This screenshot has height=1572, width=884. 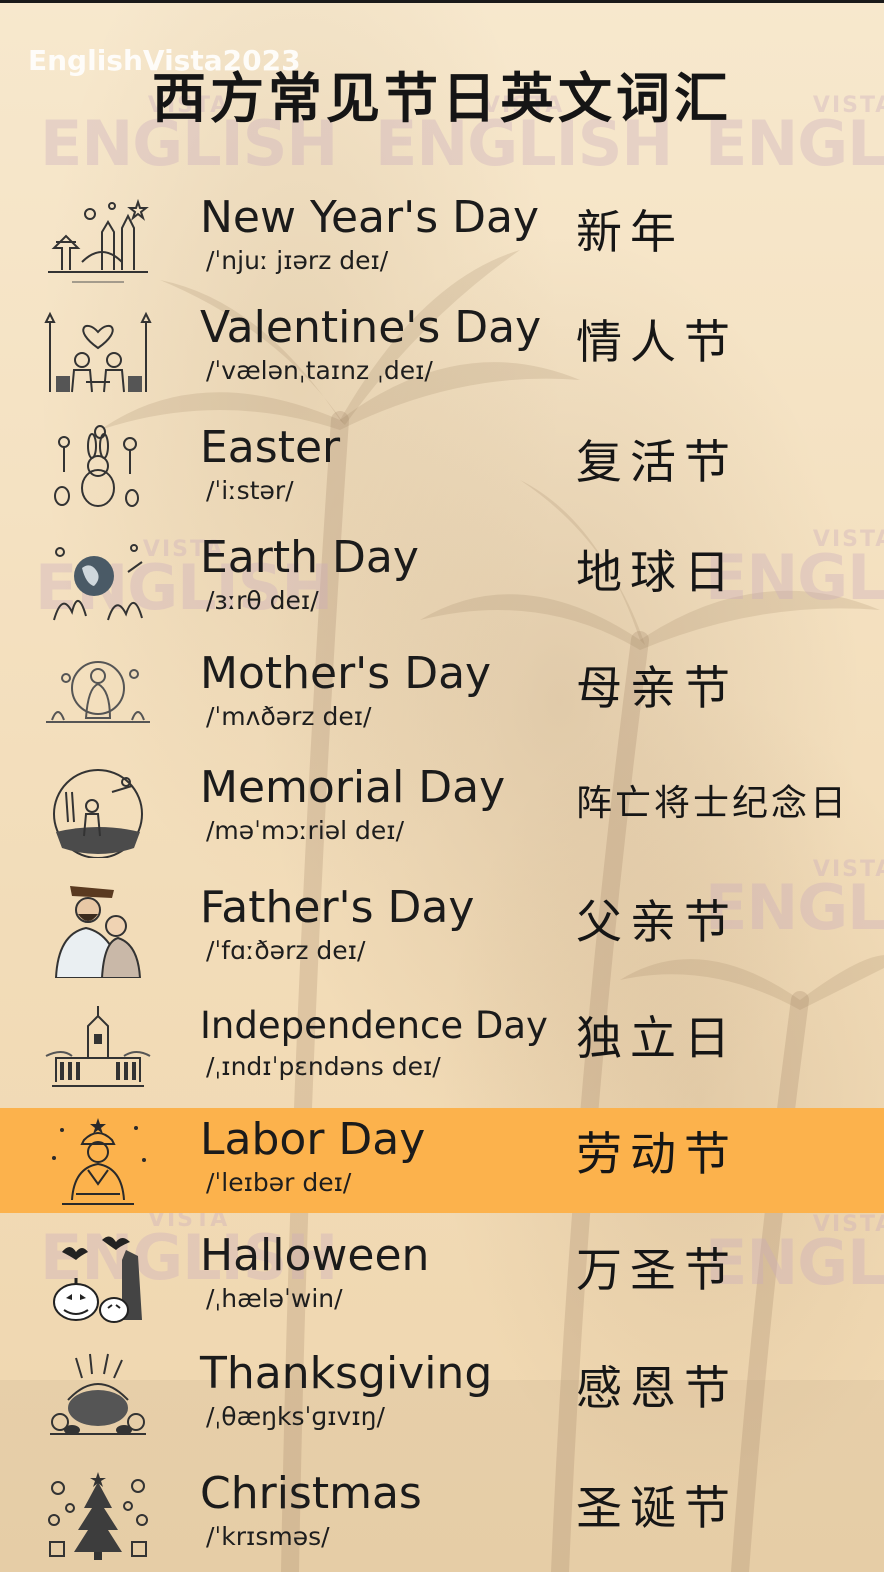 I want to click on chinese-term: 独立日, so click(x=657, y=1038).